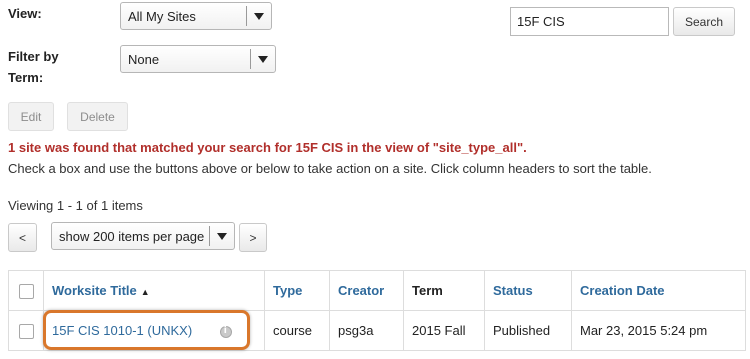  What do you see at coordinates (444, 330) in the screenshot?
I see `term-cell: 2015 Fall` at bounding box center [444, 330].